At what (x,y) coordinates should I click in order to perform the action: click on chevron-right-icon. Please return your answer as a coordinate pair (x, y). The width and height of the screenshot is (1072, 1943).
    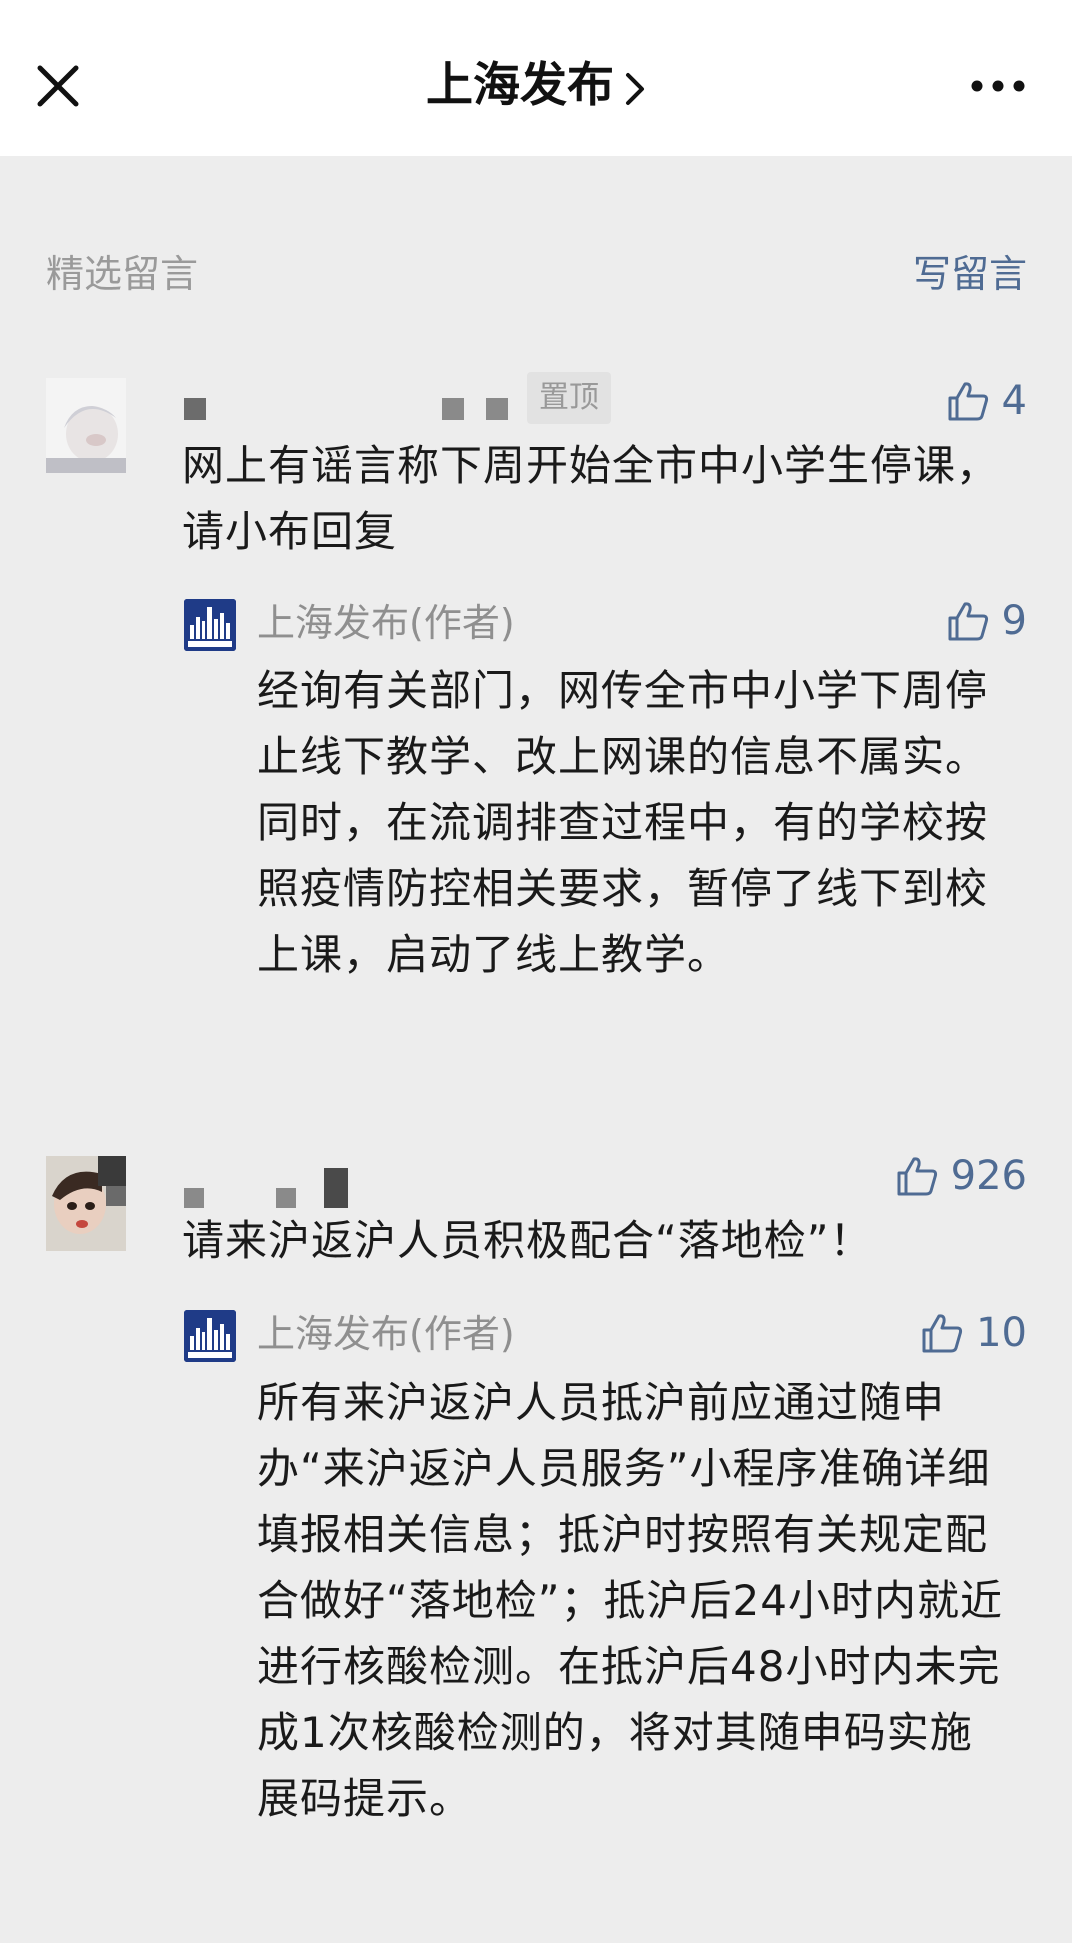
    Looking at the image, I should click on (635, 88).